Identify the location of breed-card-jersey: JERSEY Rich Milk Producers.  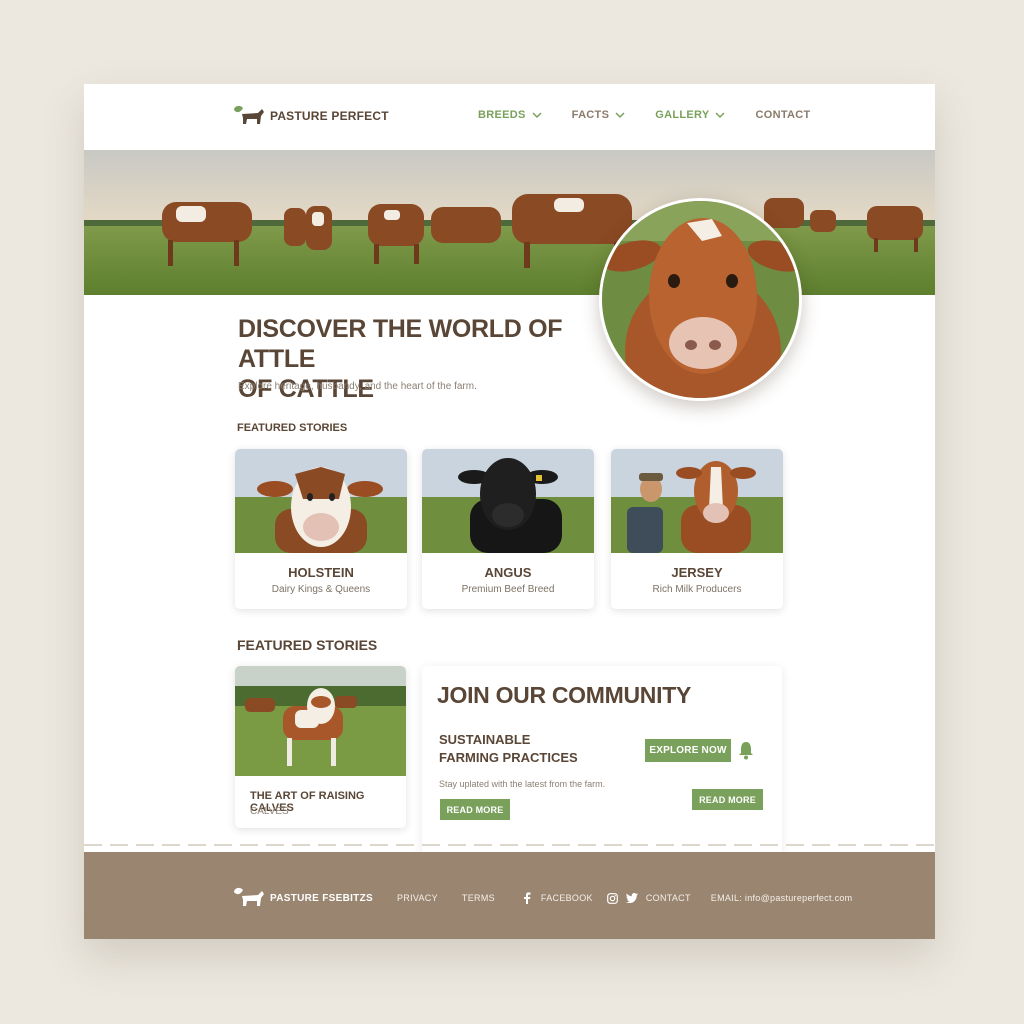
(697, 529).